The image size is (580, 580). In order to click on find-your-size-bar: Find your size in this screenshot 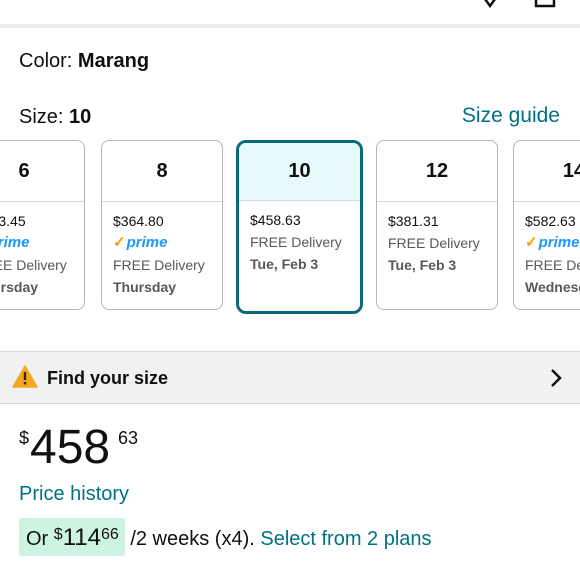, I will do `click(290, 377)`.